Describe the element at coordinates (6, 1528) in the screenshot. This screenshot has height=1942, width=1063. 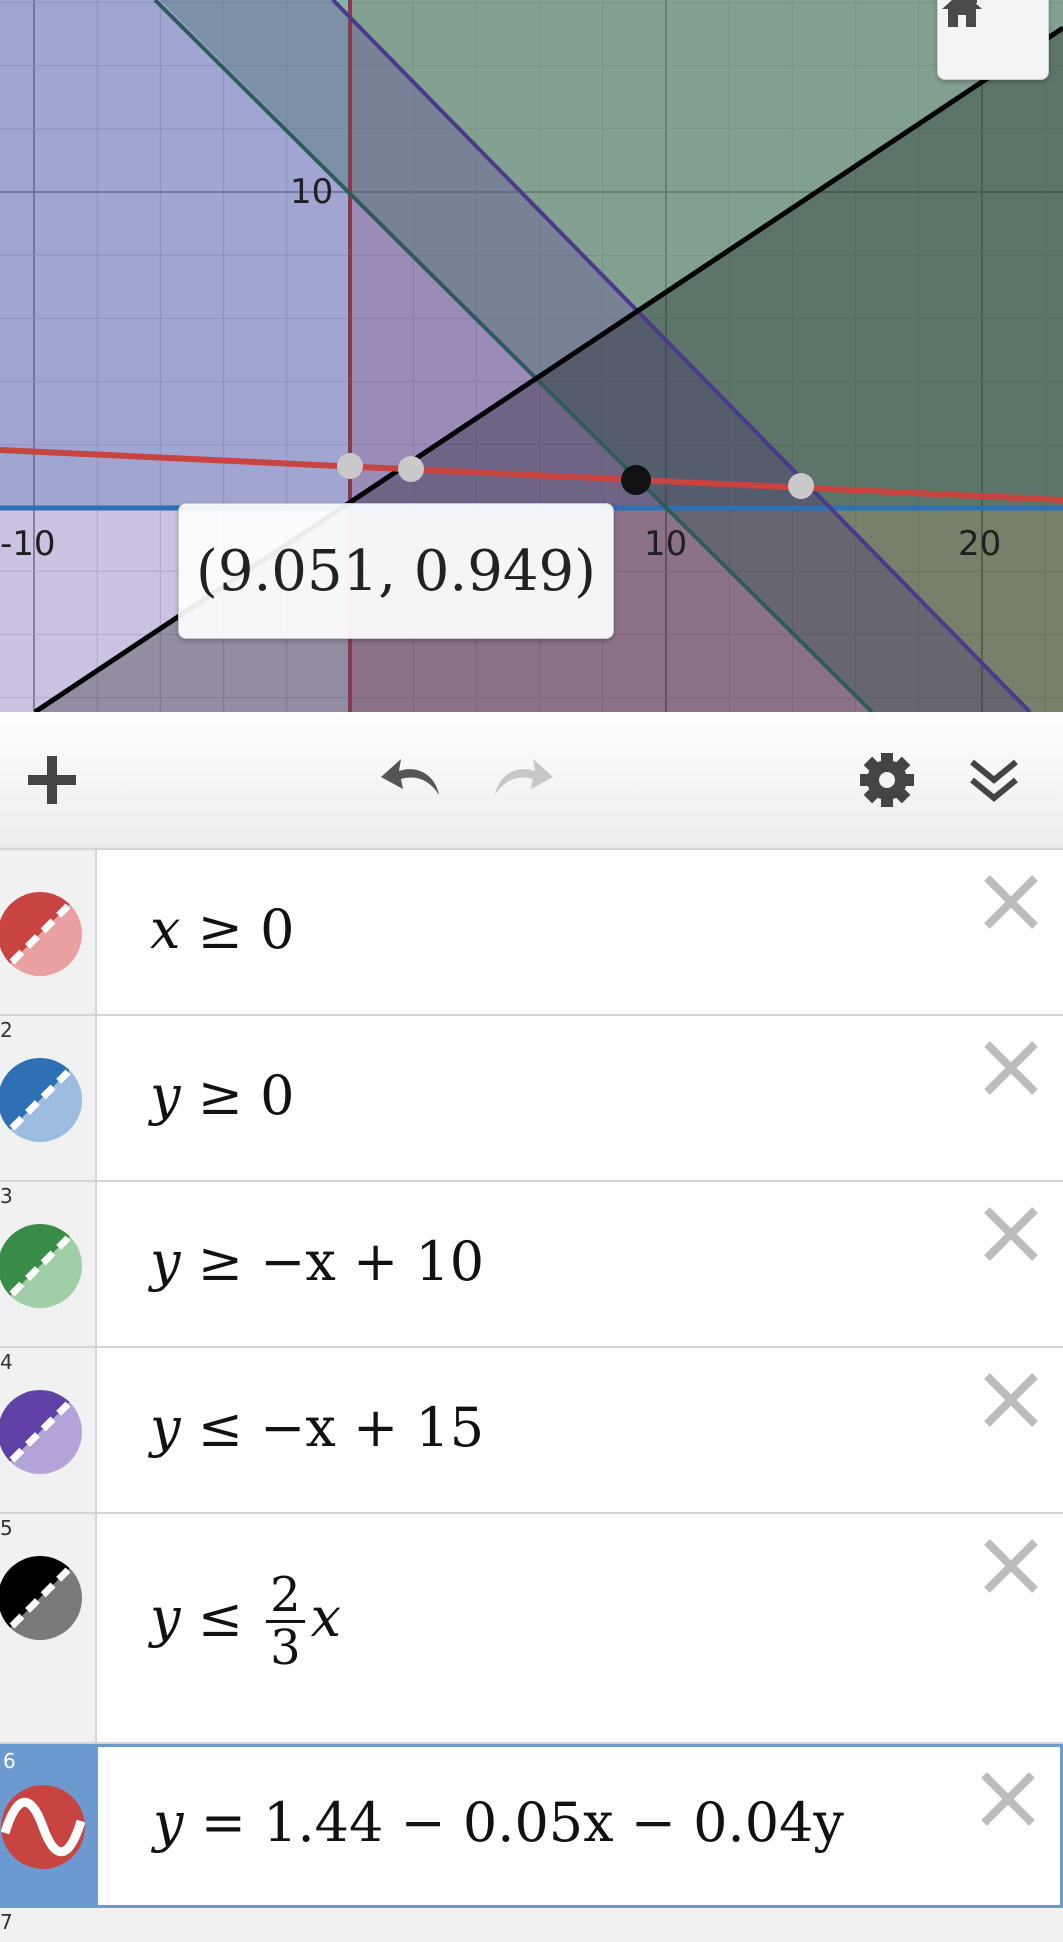
I see `expression-number: 5` at that location.